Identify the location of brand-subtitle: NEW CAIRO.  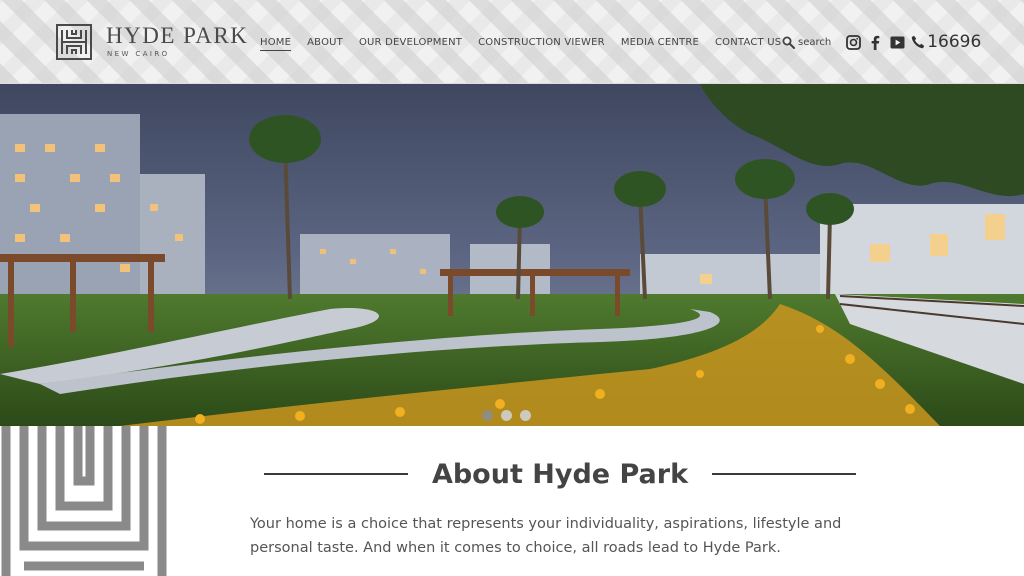
(138, 54).